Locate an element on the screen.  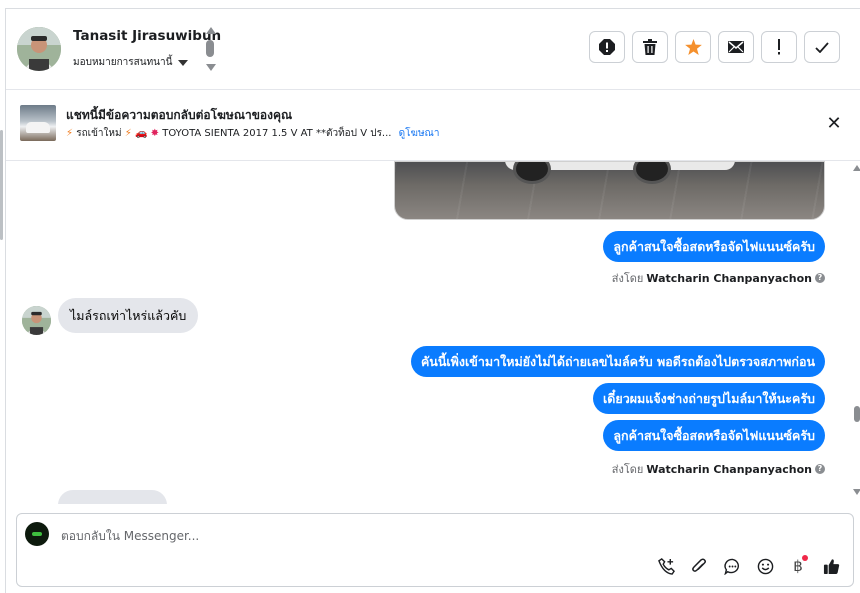
baht-payment-icon: ฿ is located at coordinates (798, 566).